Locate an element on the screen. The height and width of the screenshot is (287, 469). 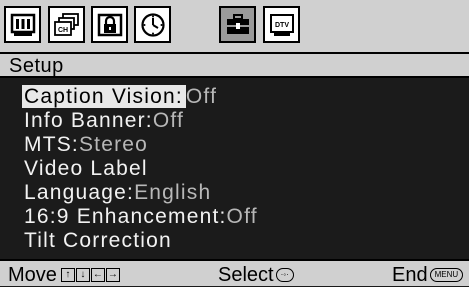
menu-item: Info Banner:Off is located at coordinates (104, 121).